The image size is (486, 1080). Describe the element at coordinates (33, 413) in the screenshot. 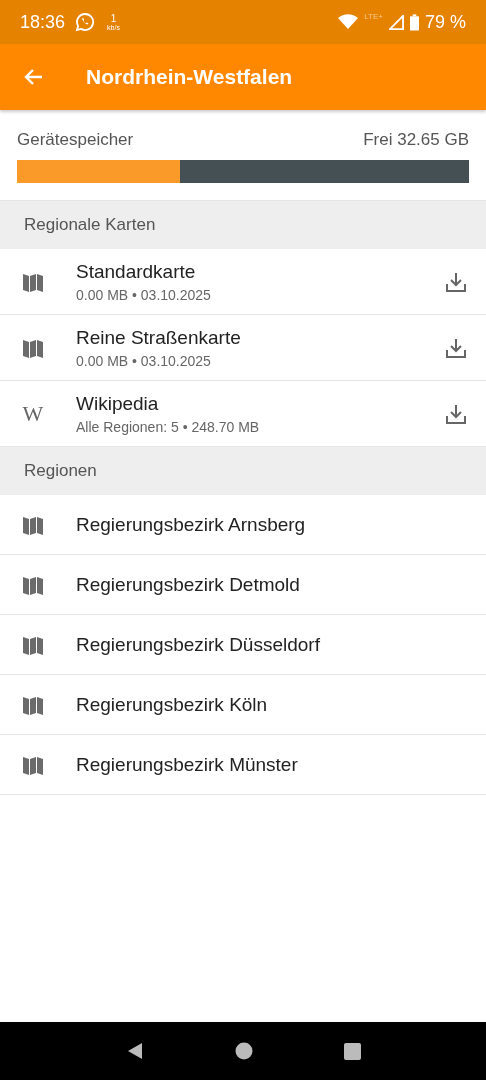

I see `wikipedia-glyph: W` at that location.